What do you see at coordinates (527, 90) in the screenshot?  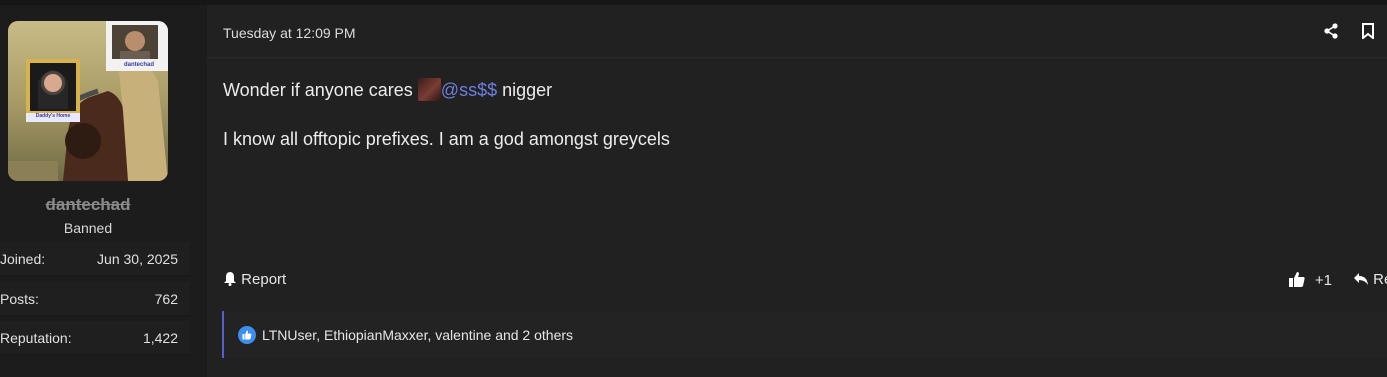 I see `post-text: nigger` at bounding box center [527, 90].